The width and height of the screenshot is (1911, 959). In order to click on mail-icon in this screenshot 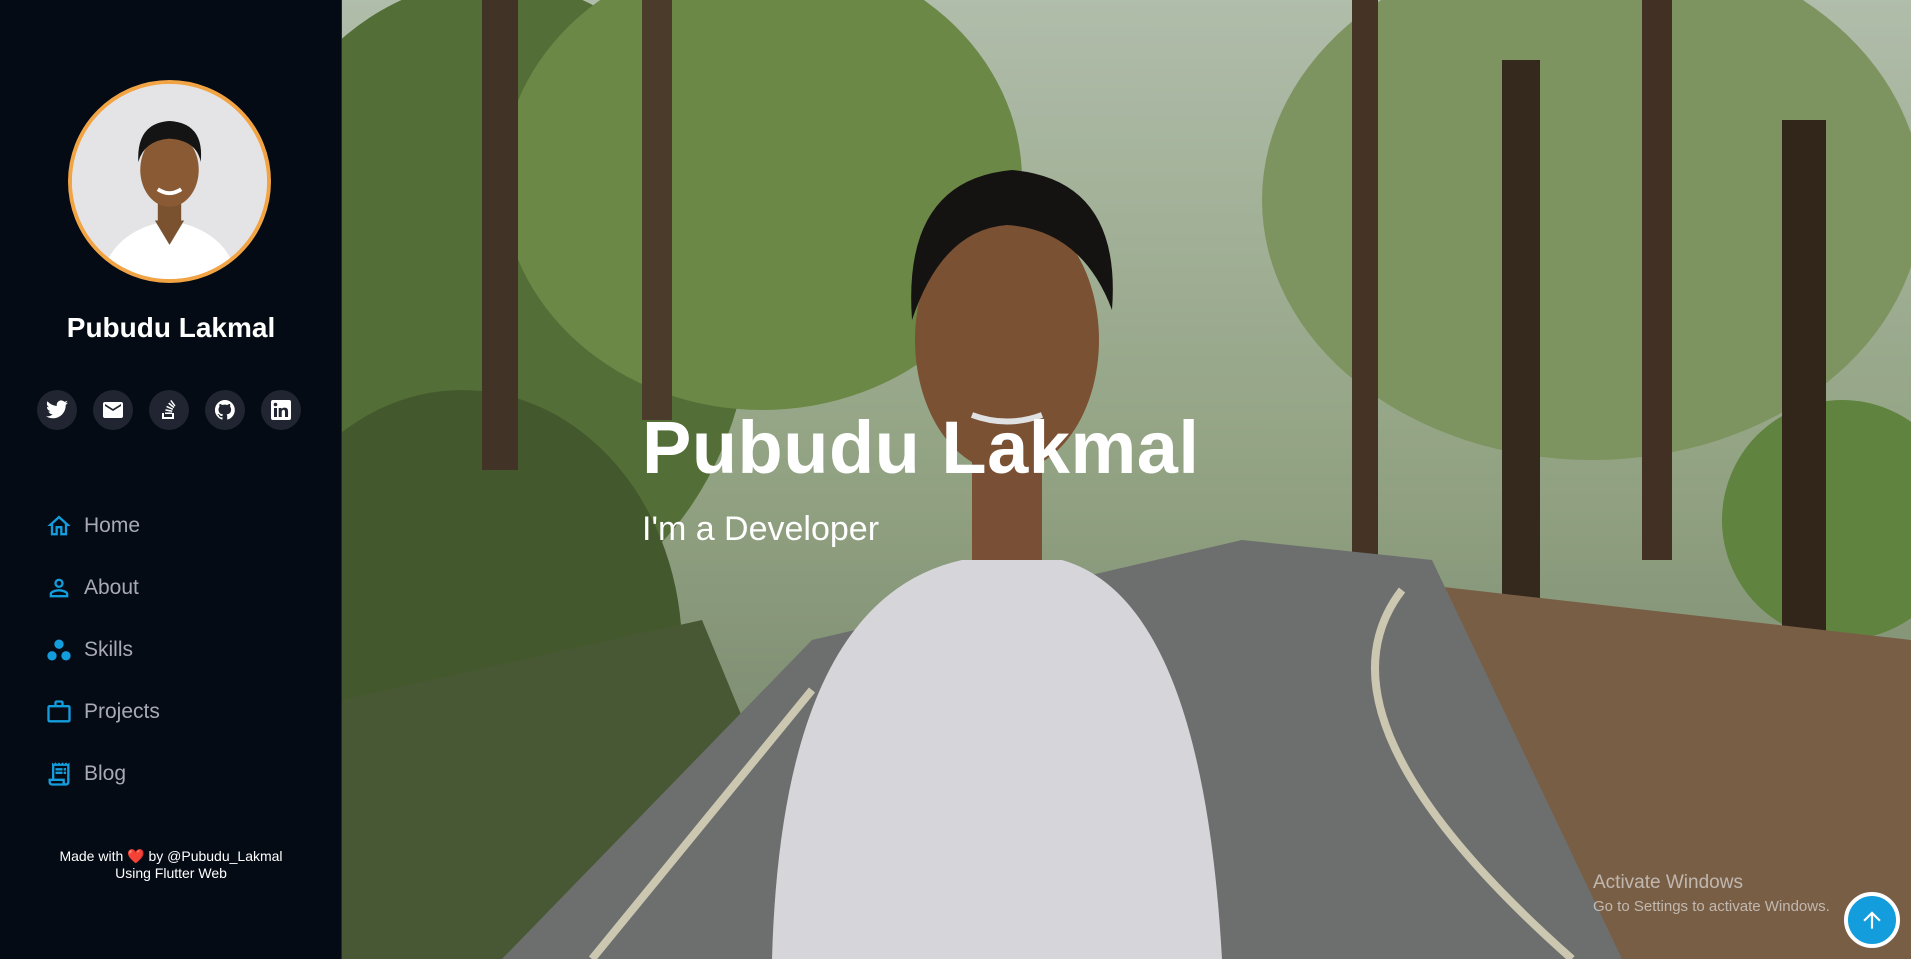, I will do `click(113, 410)`.